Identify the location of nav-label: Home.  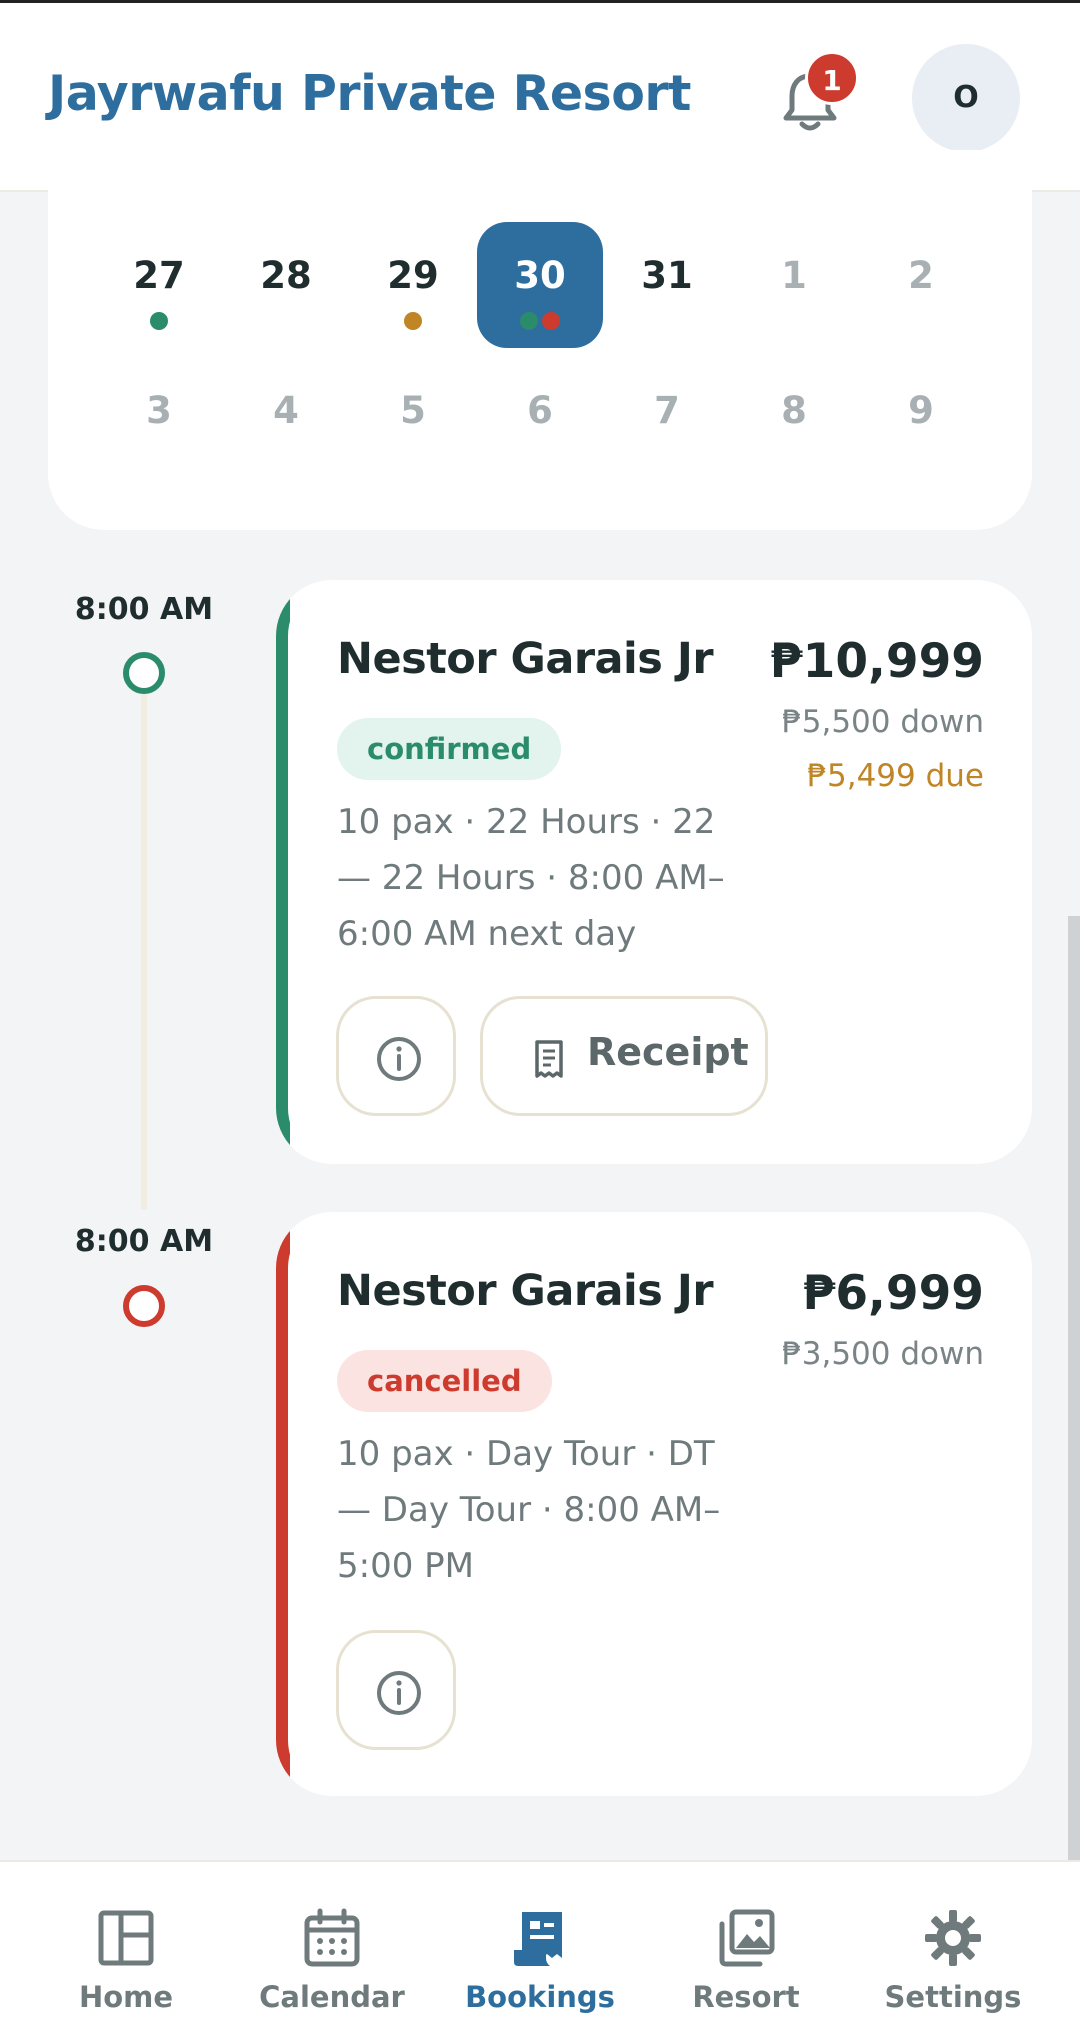
(126, 1997).